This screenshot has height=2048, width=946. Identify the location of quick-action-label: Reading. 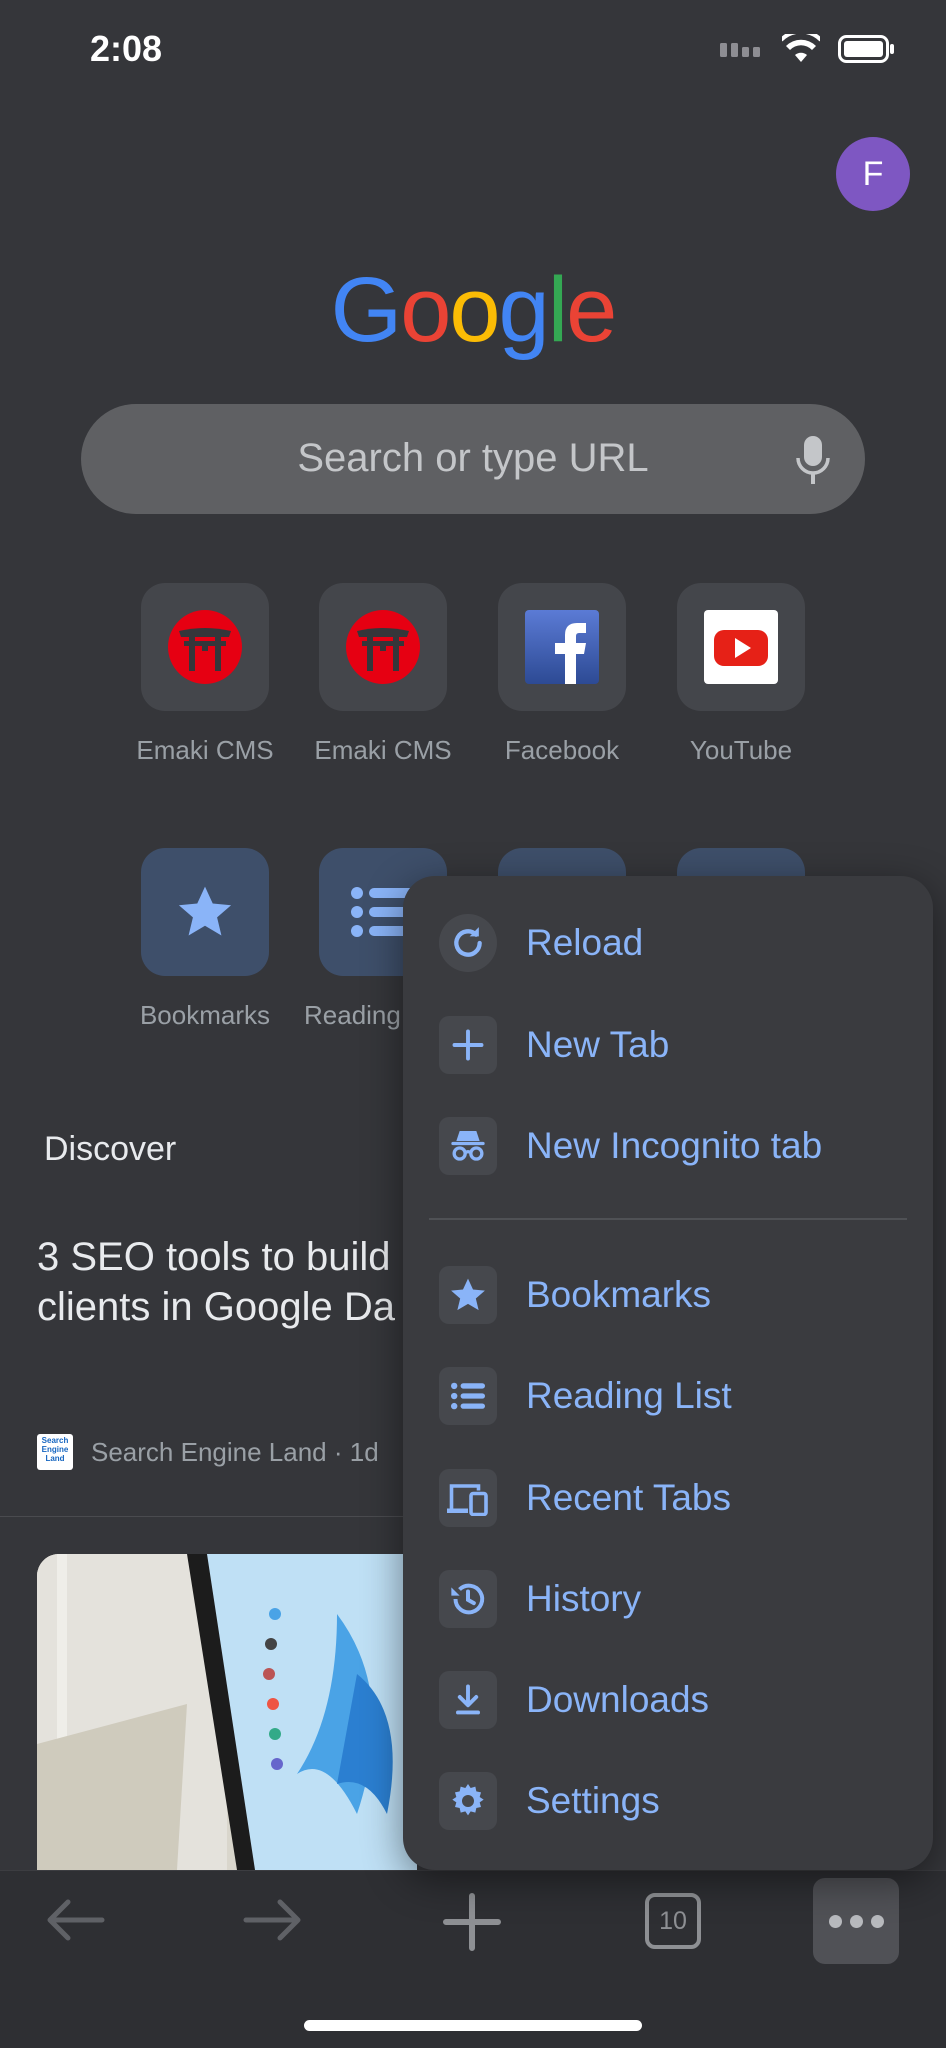
(352, 1015).